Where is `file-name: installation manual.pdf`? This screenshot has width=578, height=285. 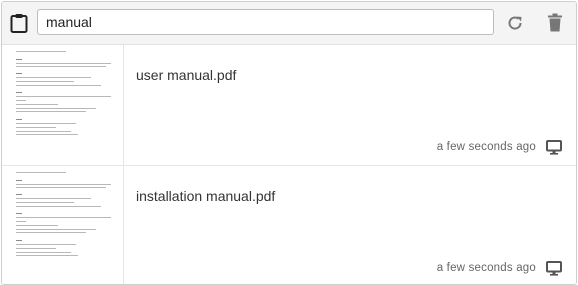
file-name: installation manual.pdf is located at coordinates (206, 196).